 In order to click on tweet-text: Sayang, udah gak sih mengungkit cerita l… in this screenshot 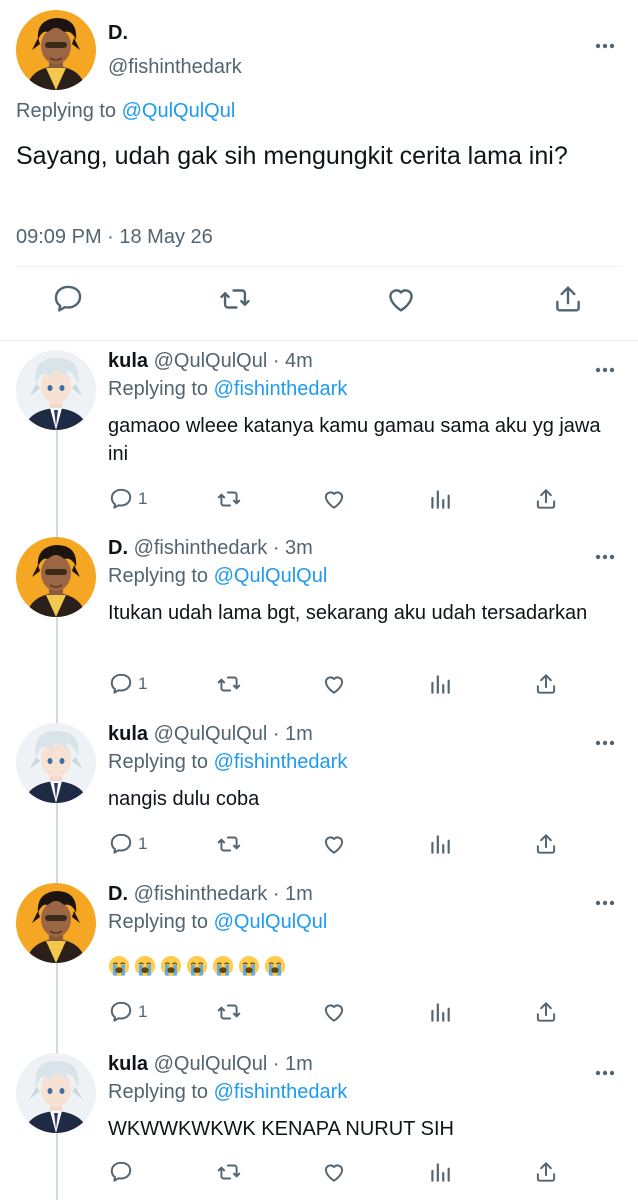, I will do `click(292, 156)`.